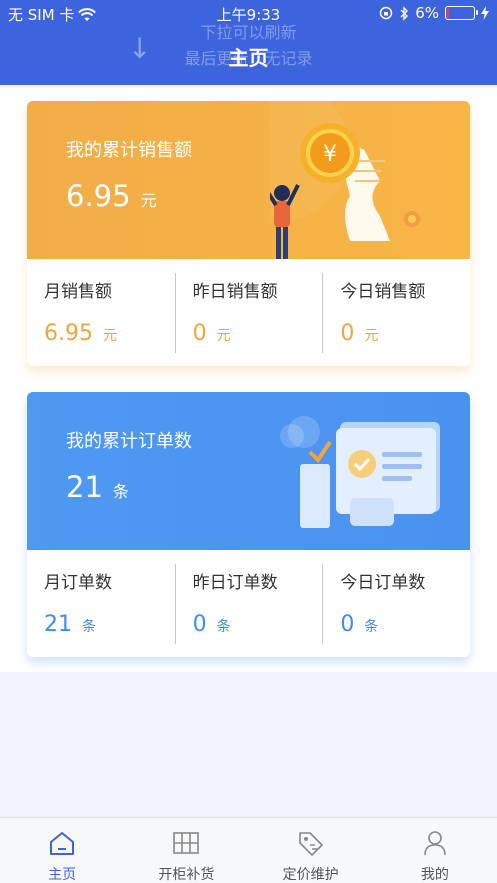 This screenshot has width=497, height=883. I want to click on tab-label: 主页, so click(62, 875).